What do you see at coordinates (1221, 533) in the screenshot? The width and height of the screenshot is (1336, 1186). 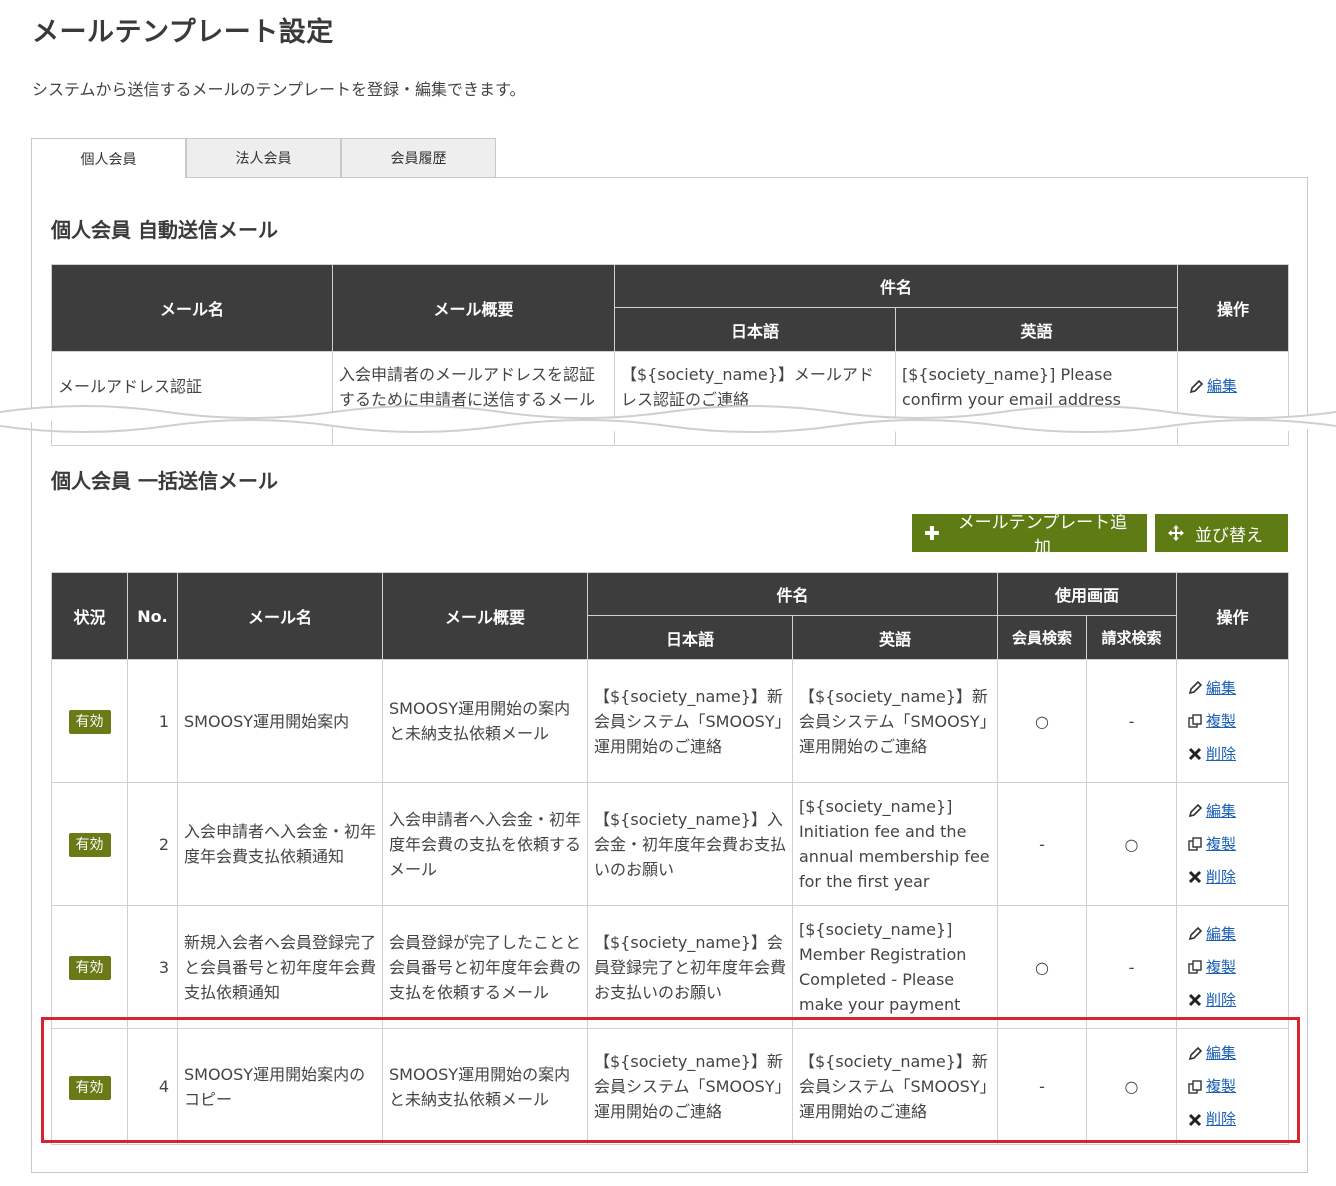 I see `sort-button: 並び替え` at bounding box center [1221, 533].